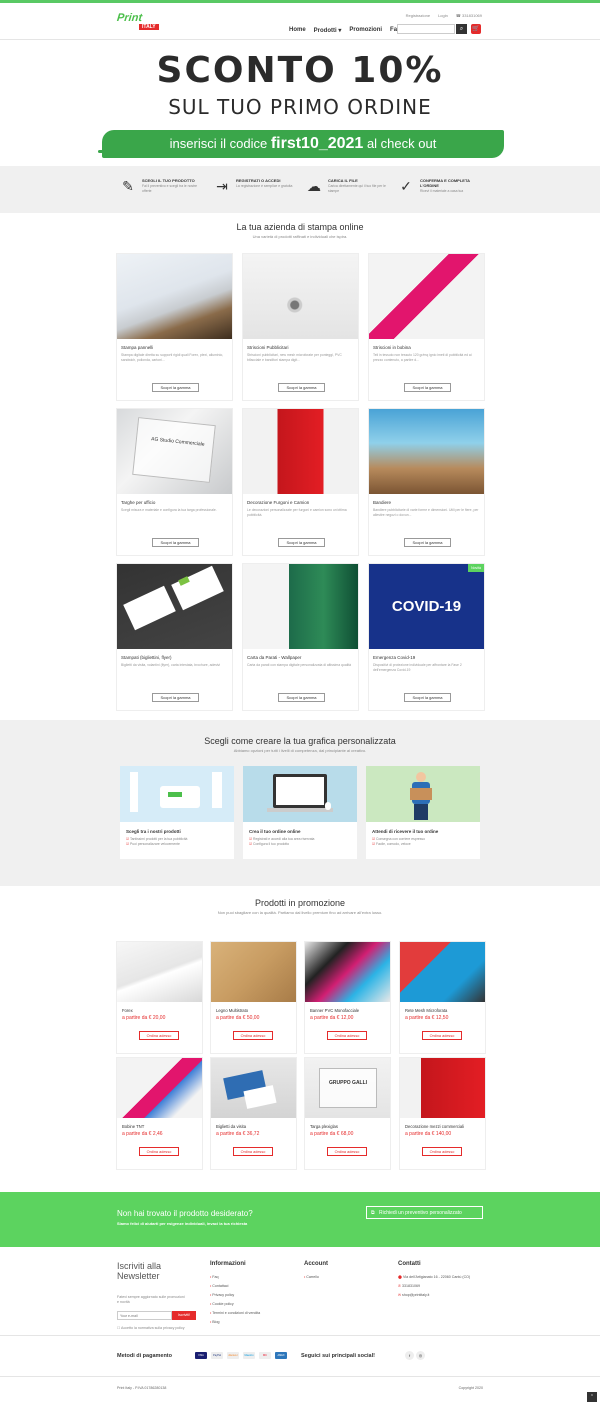 The height and width of the screenshot is (1402, 600). I want to click on footer-link: • Contattaci, so click(235, 1286).